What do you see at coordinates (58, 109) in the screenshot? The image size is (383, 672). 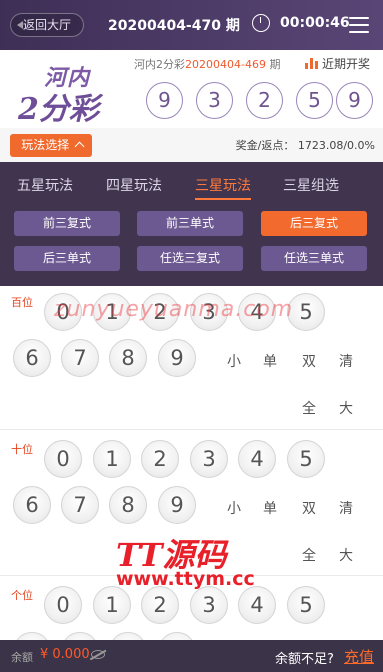 I see `logo-text-bottom: 2分彩` at bounding box center [58, 109].